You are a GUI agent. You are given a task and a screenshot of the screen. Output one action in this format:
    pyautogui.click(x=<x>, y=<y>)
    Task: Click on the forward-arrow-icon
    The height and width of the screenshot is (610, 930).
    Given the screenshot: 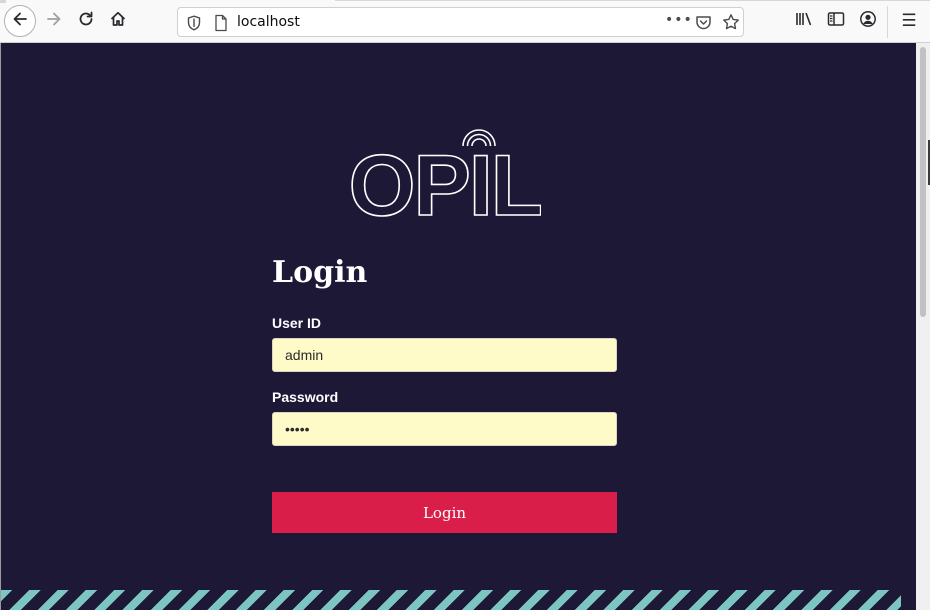 What is the action you would take?
    pyautogui.click(x=54, y=21)
    